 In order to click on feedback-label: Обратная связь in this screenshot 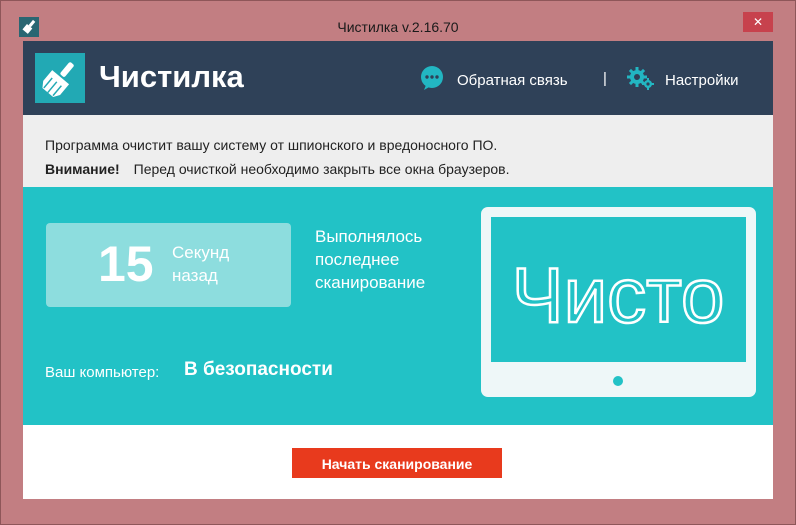, I will do `click(512, 80)`.